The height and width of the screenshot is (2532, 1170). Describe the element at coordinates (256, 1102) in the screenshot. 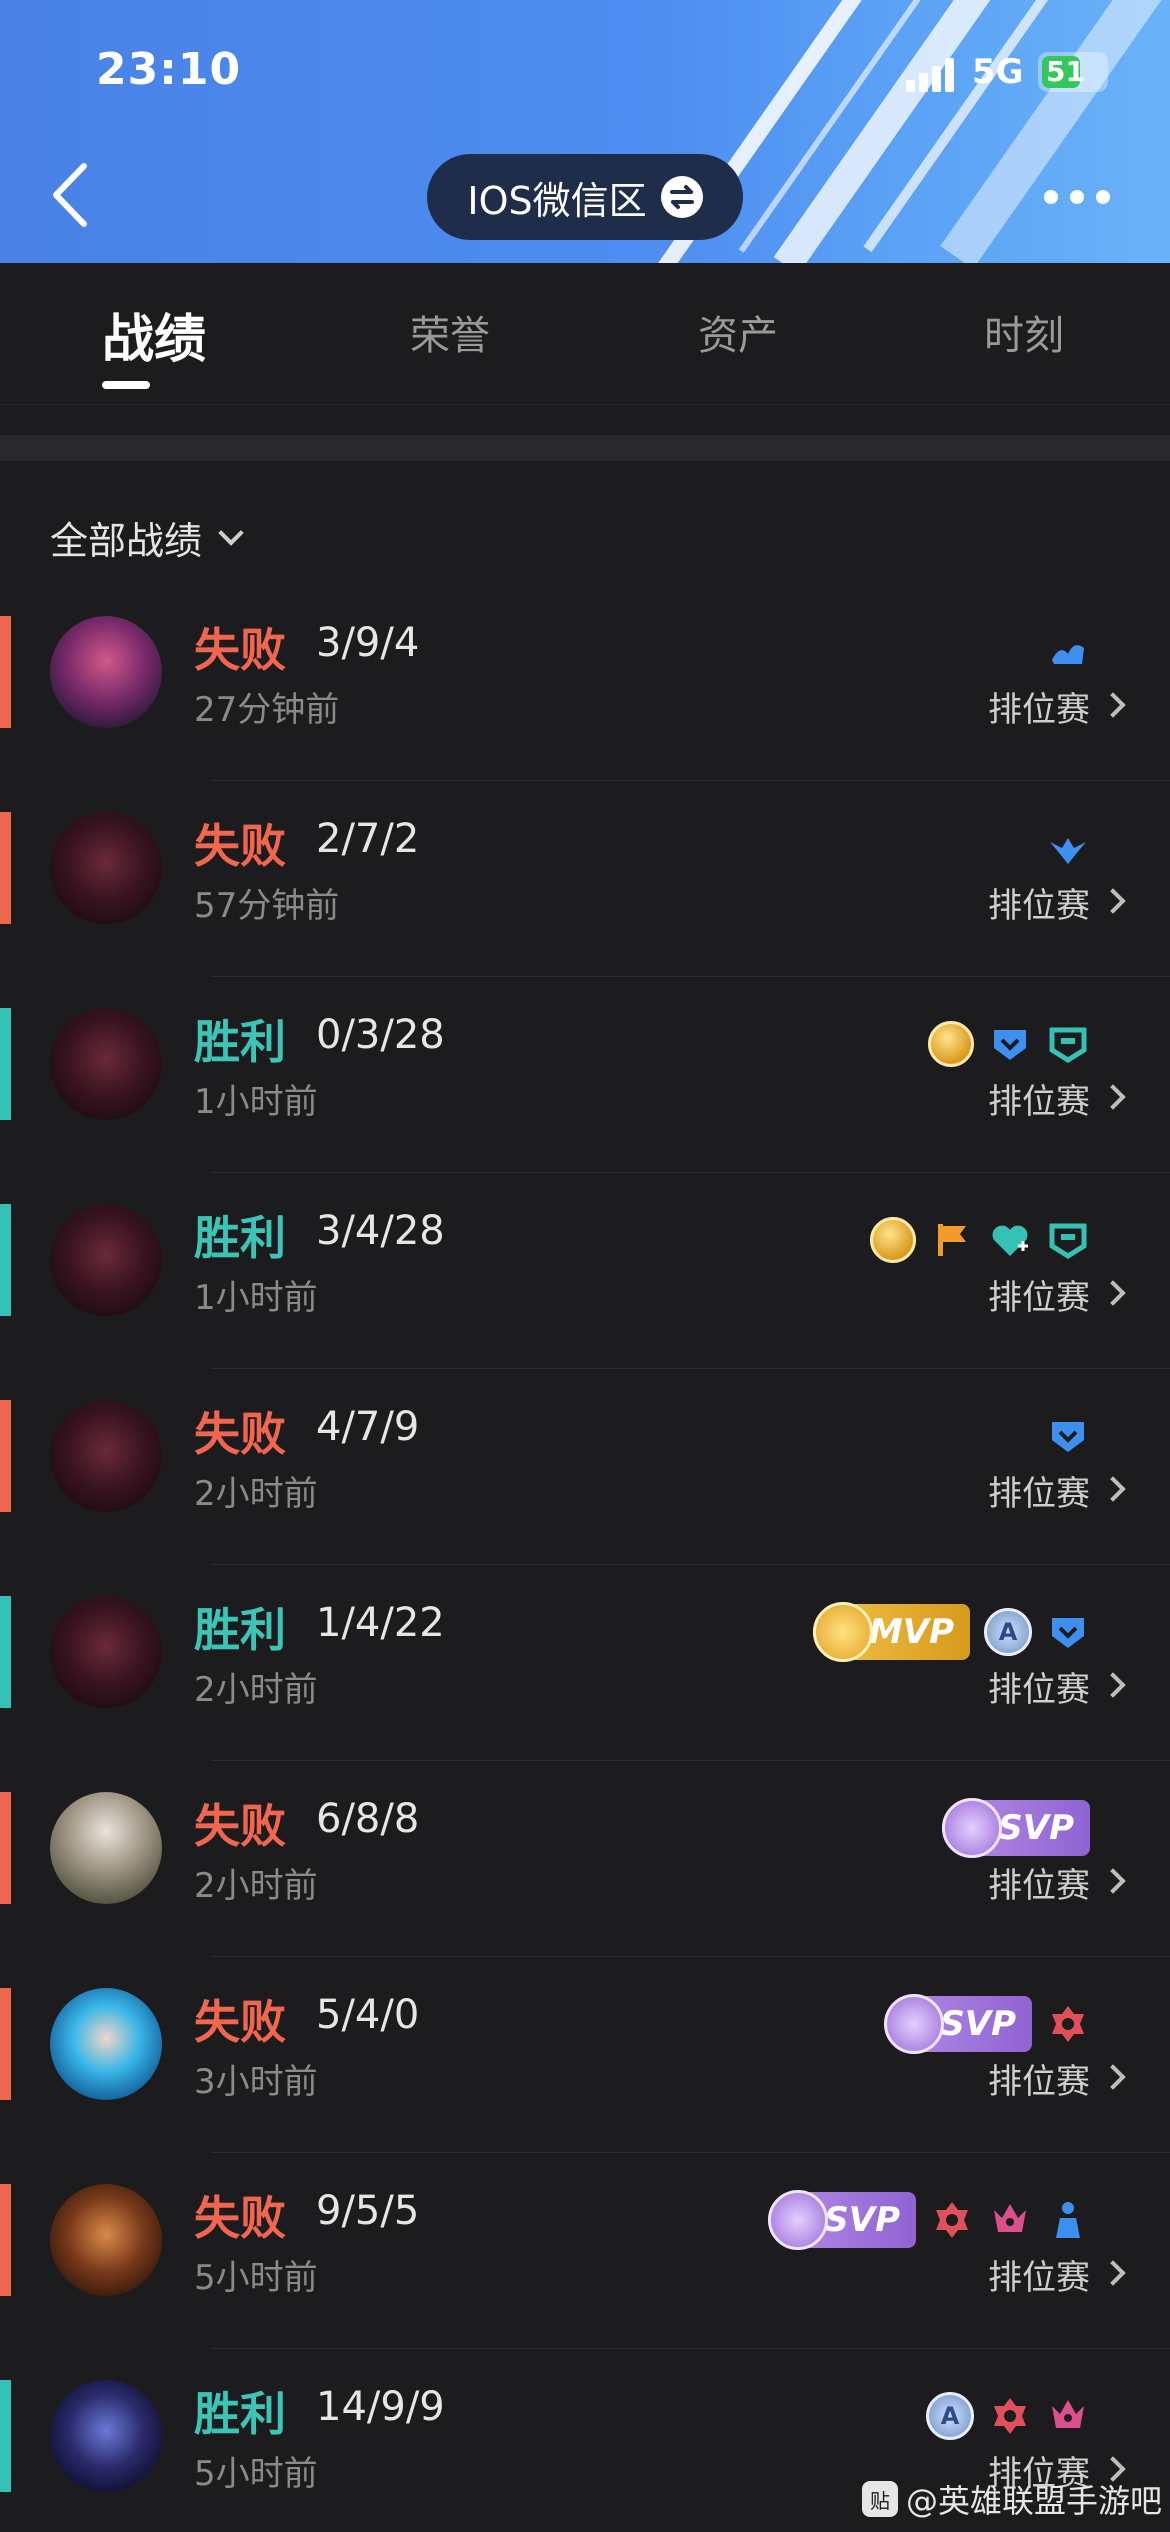

I see `match-time: 1小时前` at that location.